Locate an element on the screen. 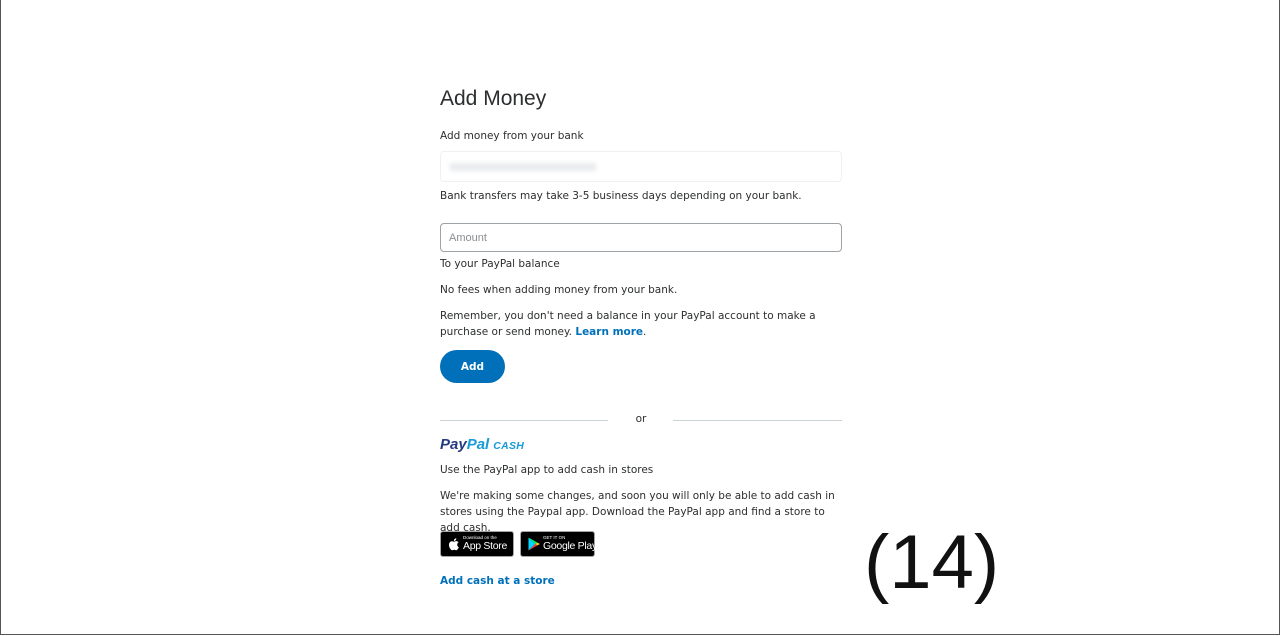 This screenshot has height=636, width=1280. bank-account-redacted is located at coordinates (523, 167).